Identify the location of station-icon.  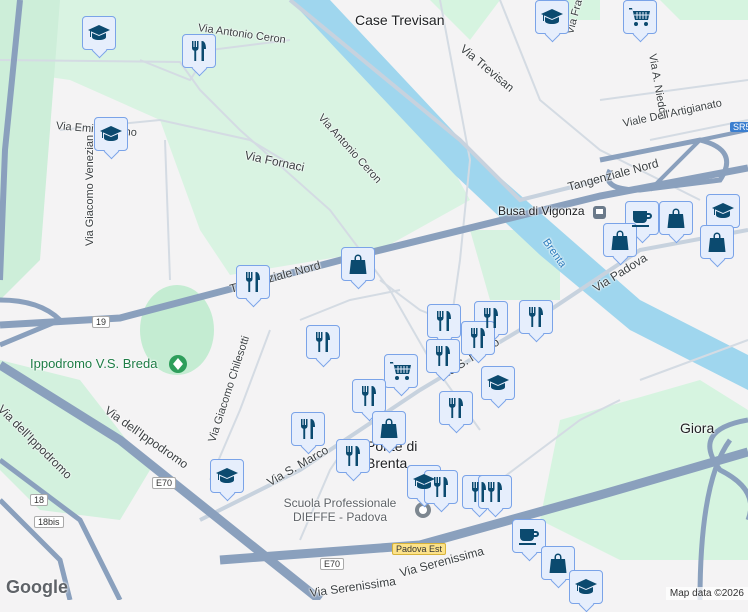
(599, 212).